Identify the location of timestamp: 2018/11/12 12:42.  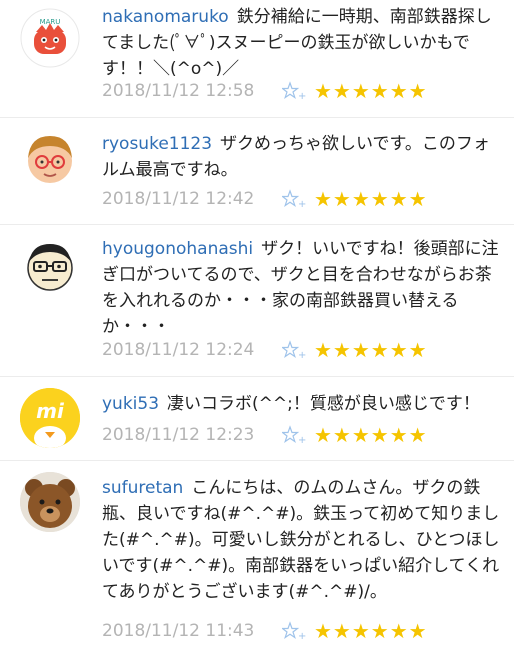
(178, 199).